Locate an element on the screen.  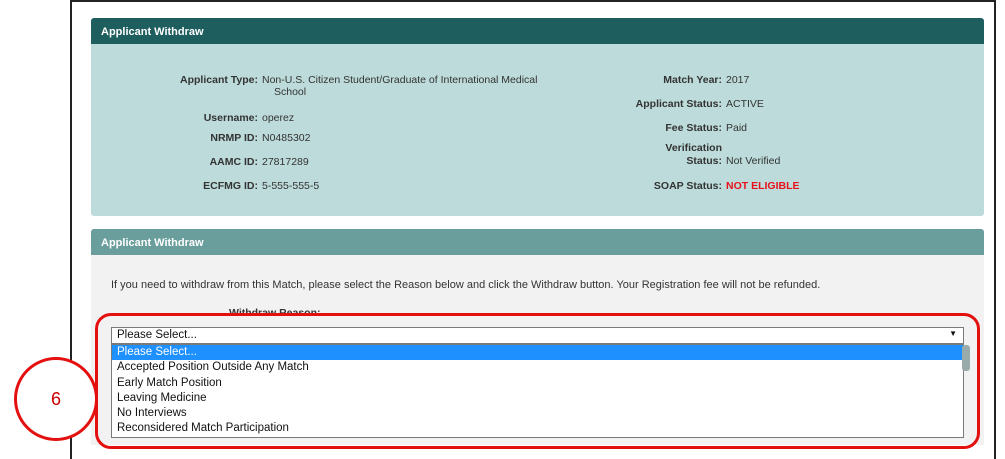
verification-label-line2: Status: is located at coordinates (704, 161).